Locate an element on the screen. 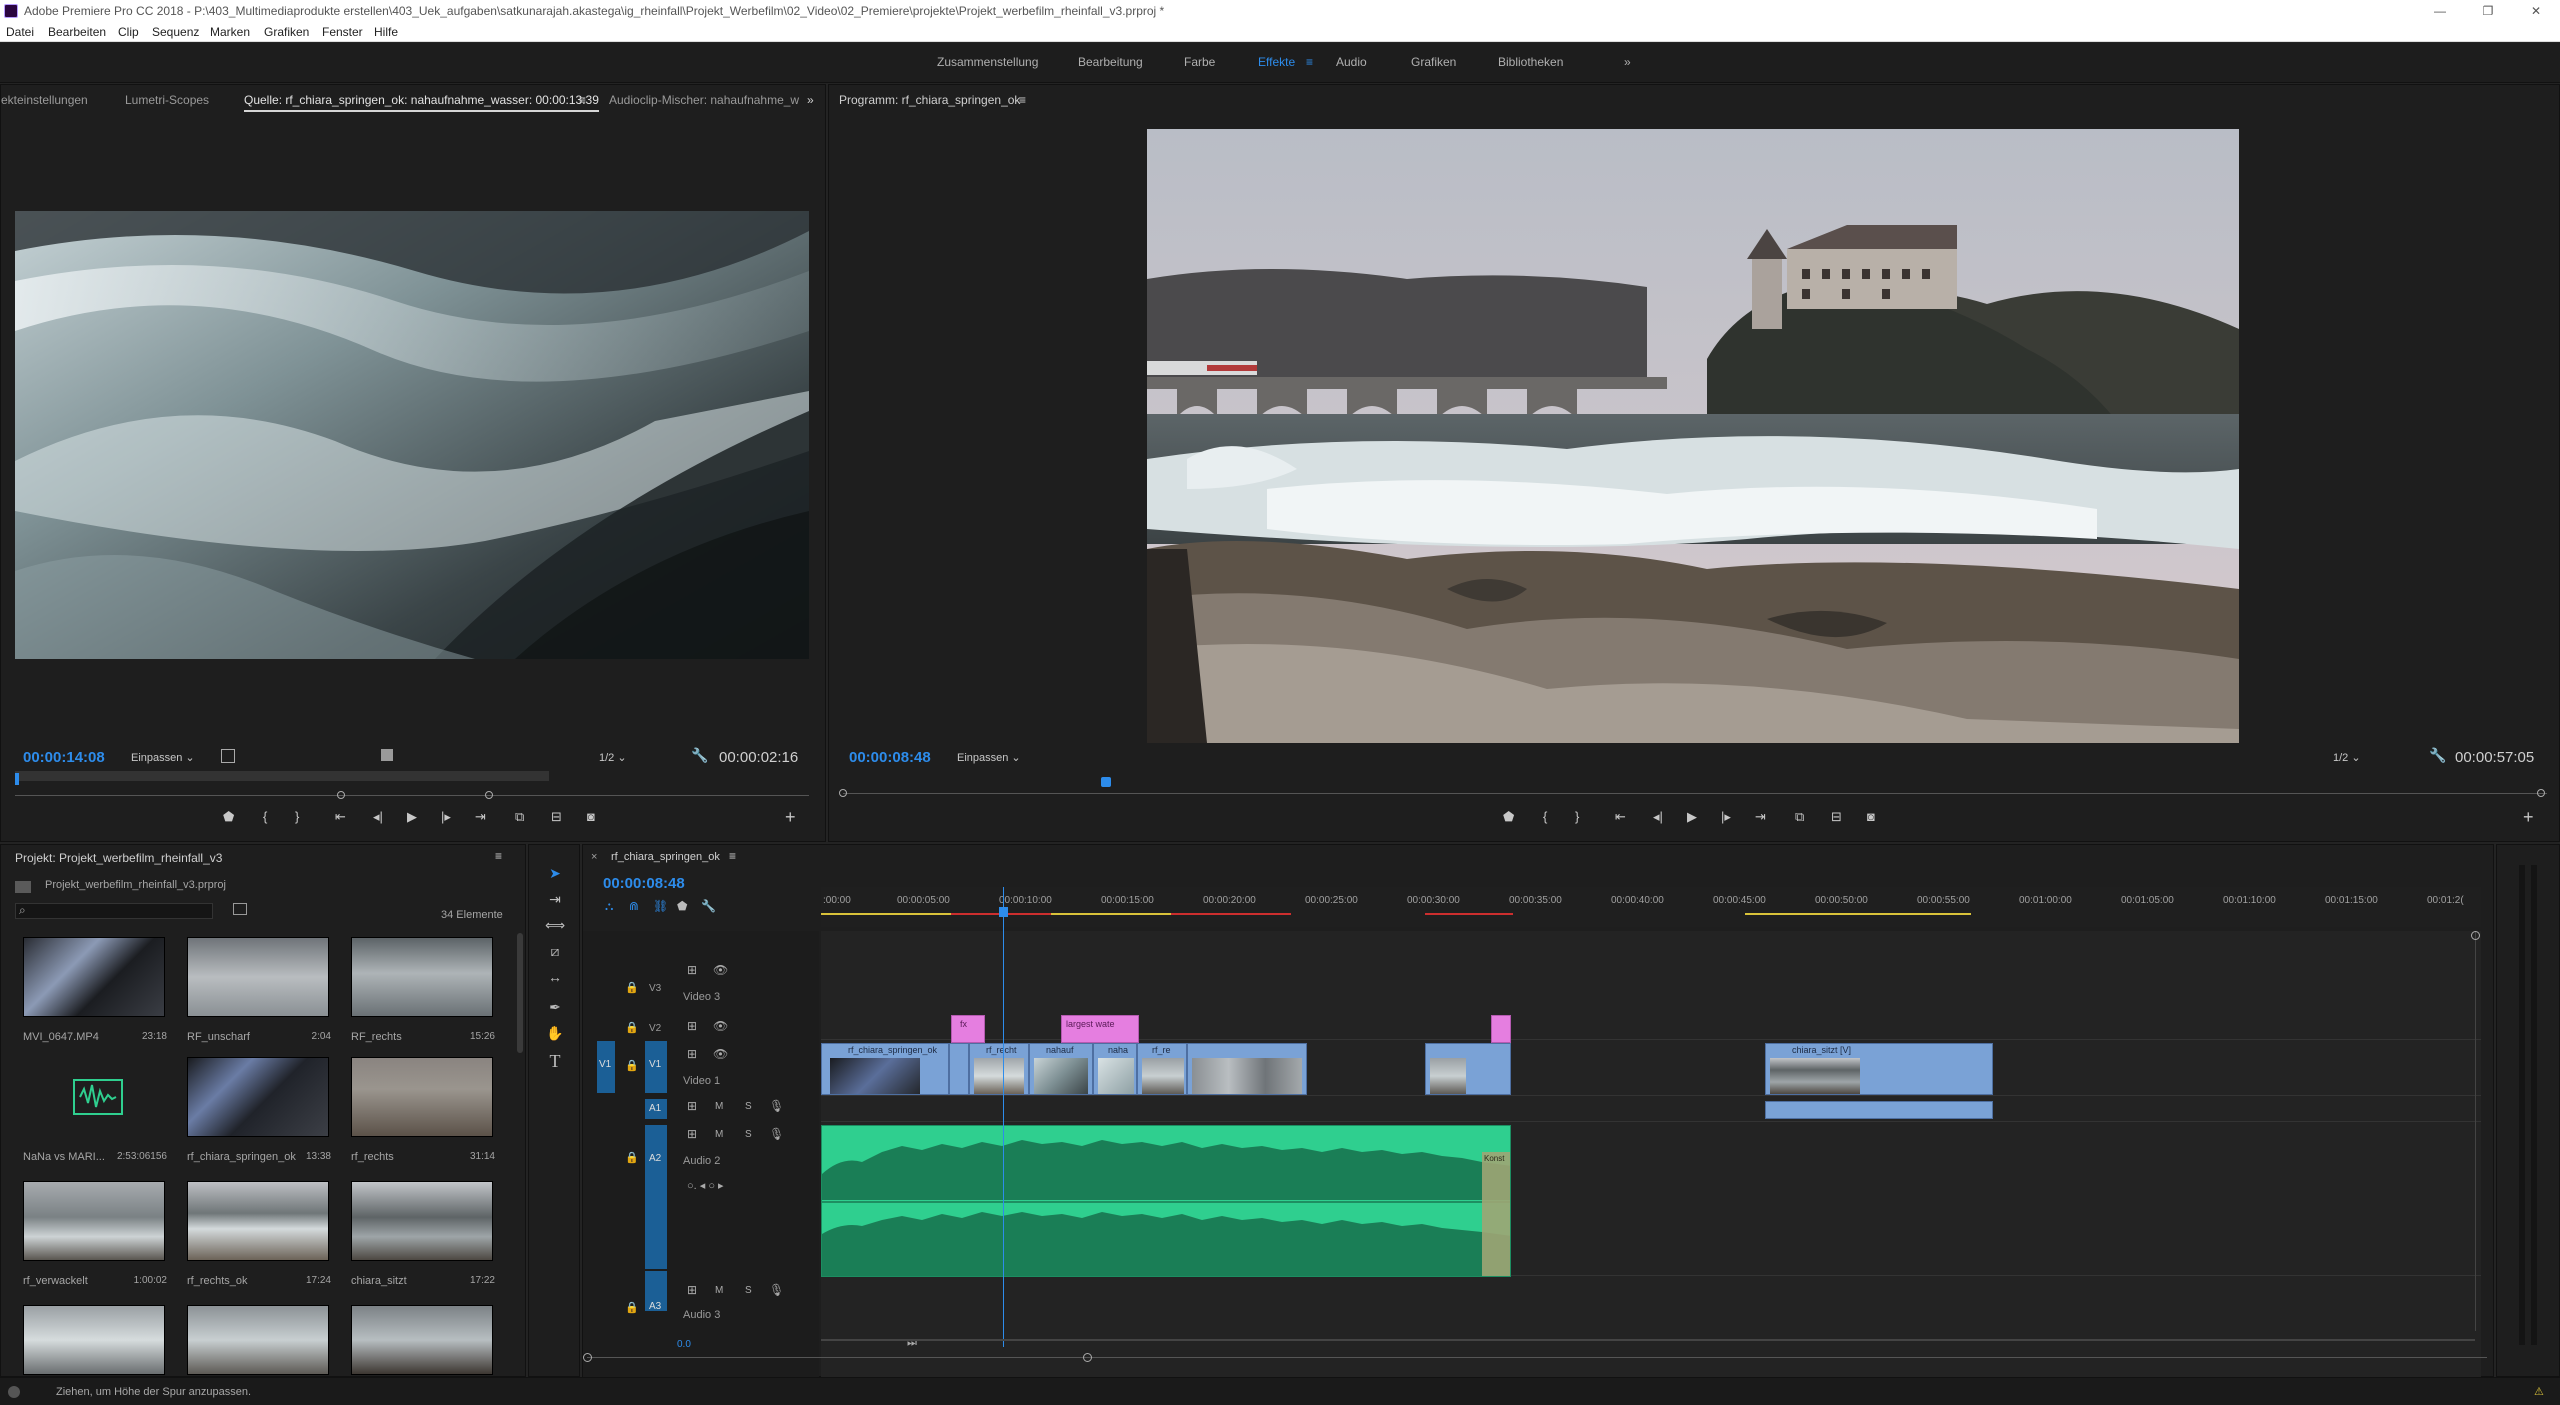  program-playhead is located at coordinates (1106, 782).